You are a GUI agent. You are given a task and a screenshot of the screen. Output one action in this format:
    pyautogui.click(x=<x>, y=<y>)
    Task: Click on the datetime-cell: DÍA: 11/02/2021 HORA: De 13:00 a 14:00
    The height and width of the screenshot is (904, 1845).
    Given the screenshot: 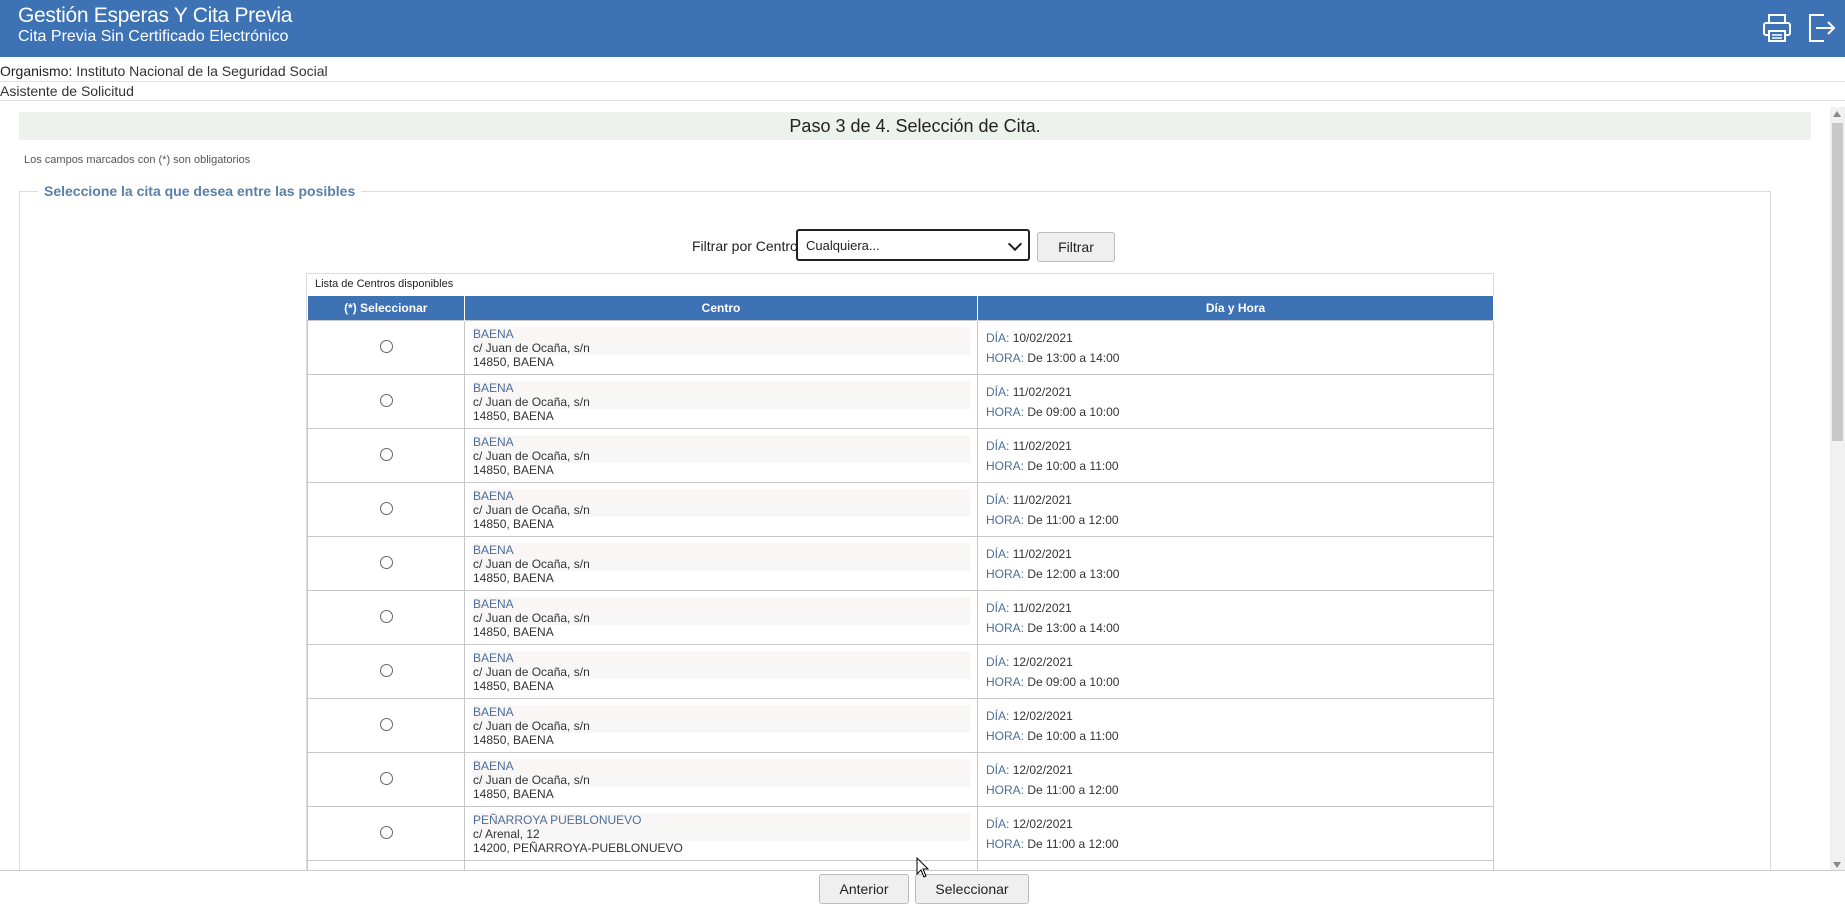 What is the action you would take?
    pyautogui.click(x=1235, y=617)
    